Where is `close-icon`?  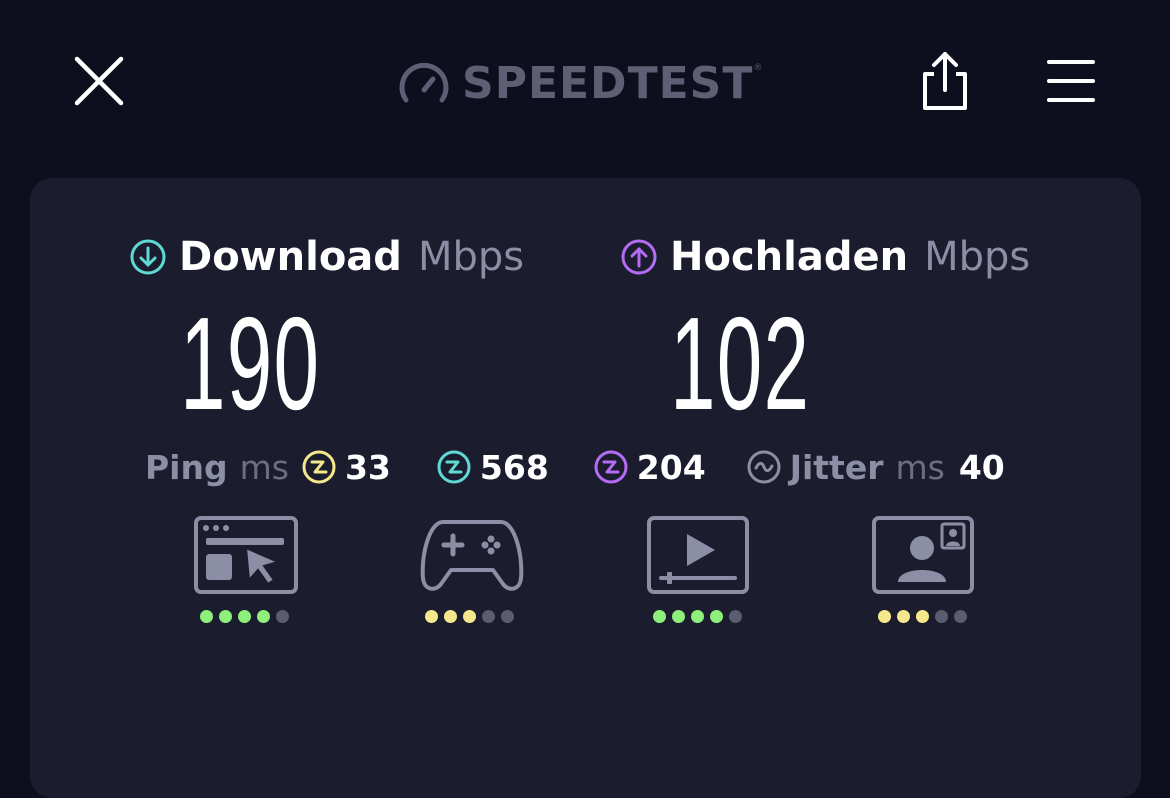
close-icon is located at coordinates (99, 81).